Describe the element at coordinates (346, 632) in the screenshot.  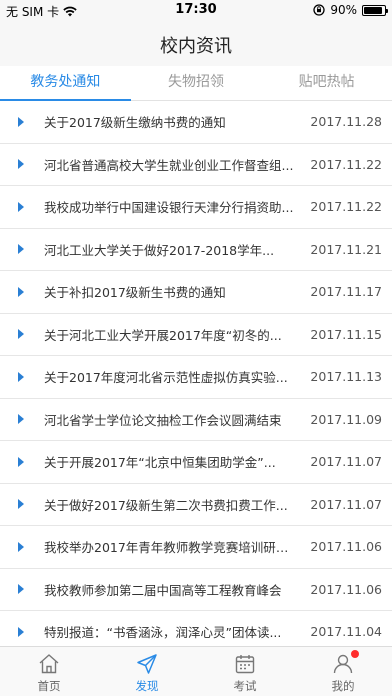
I see `news-date: 2017.11.04` at that location.